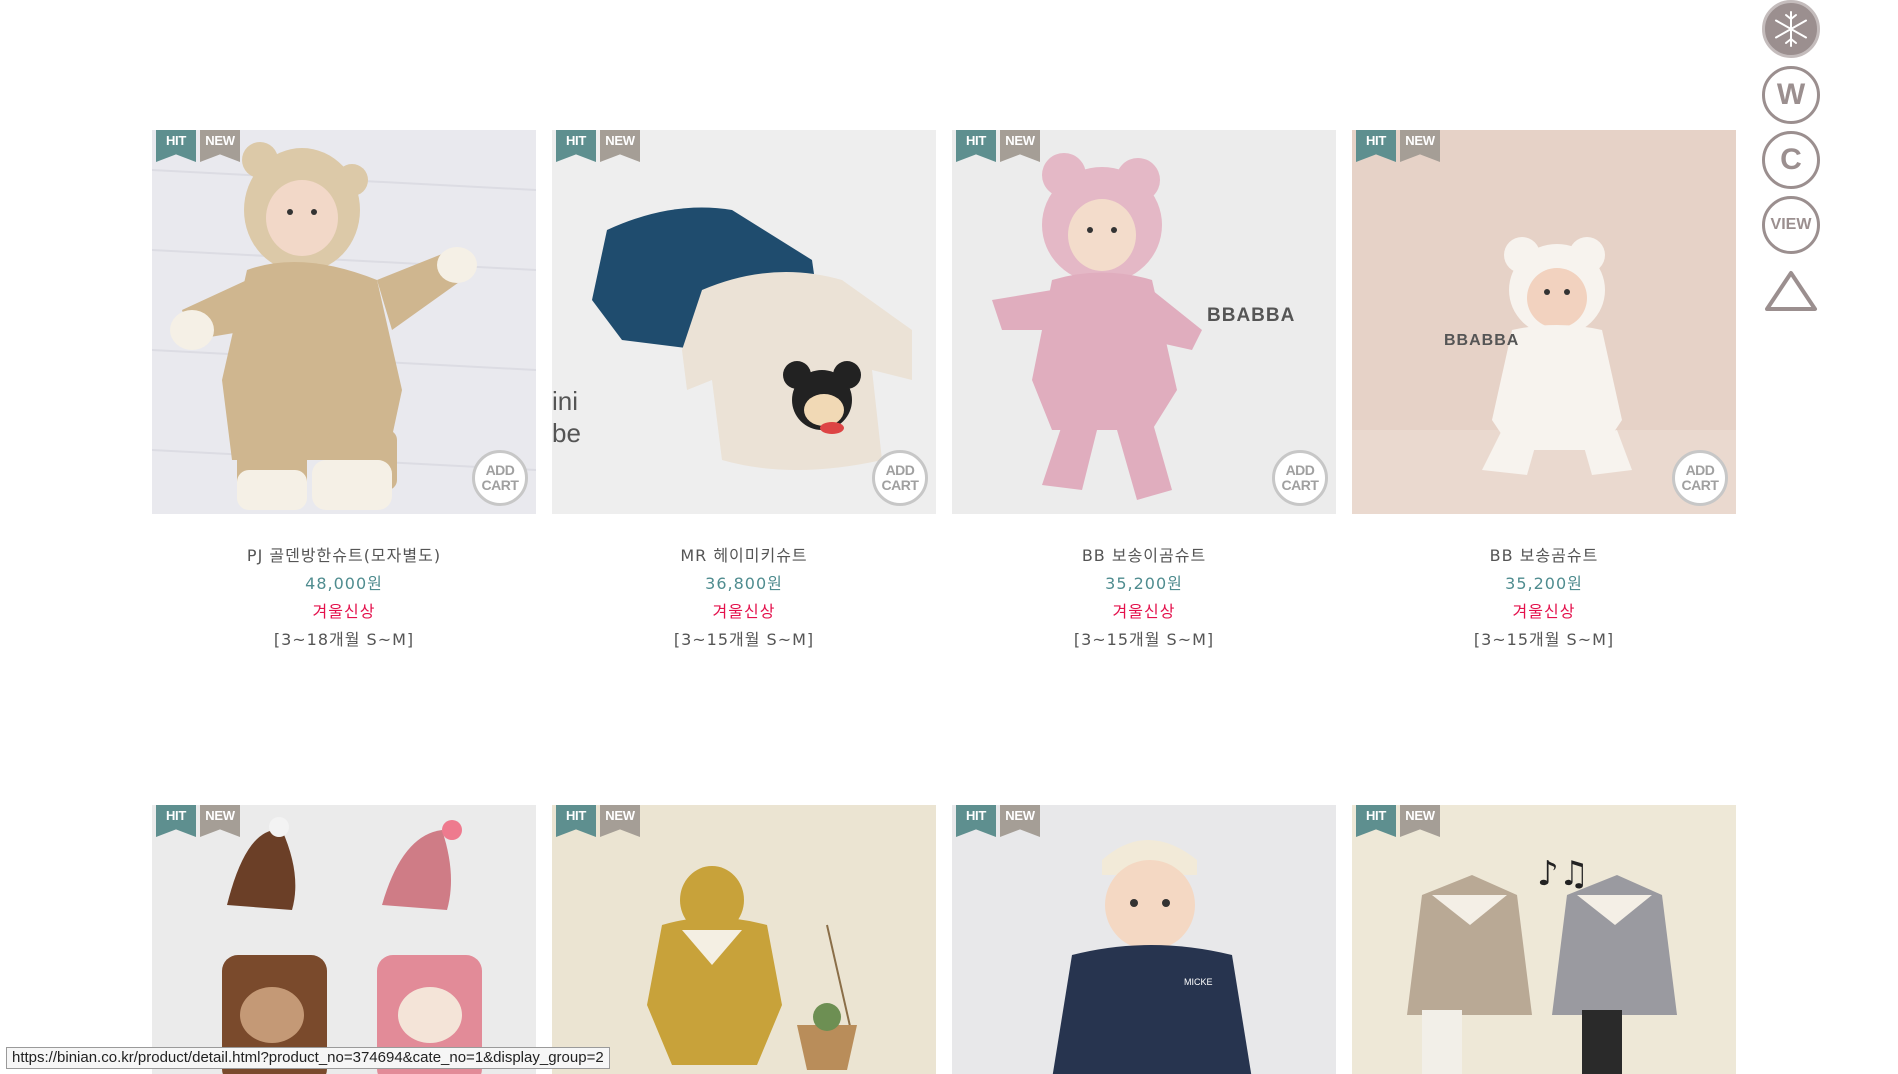 The height and width of the screenshot is (1074, 1898). Describe the element at coordinates (744, 556) in the screenshot. I see `product-name: MR 헤이미키슈트` at that location.